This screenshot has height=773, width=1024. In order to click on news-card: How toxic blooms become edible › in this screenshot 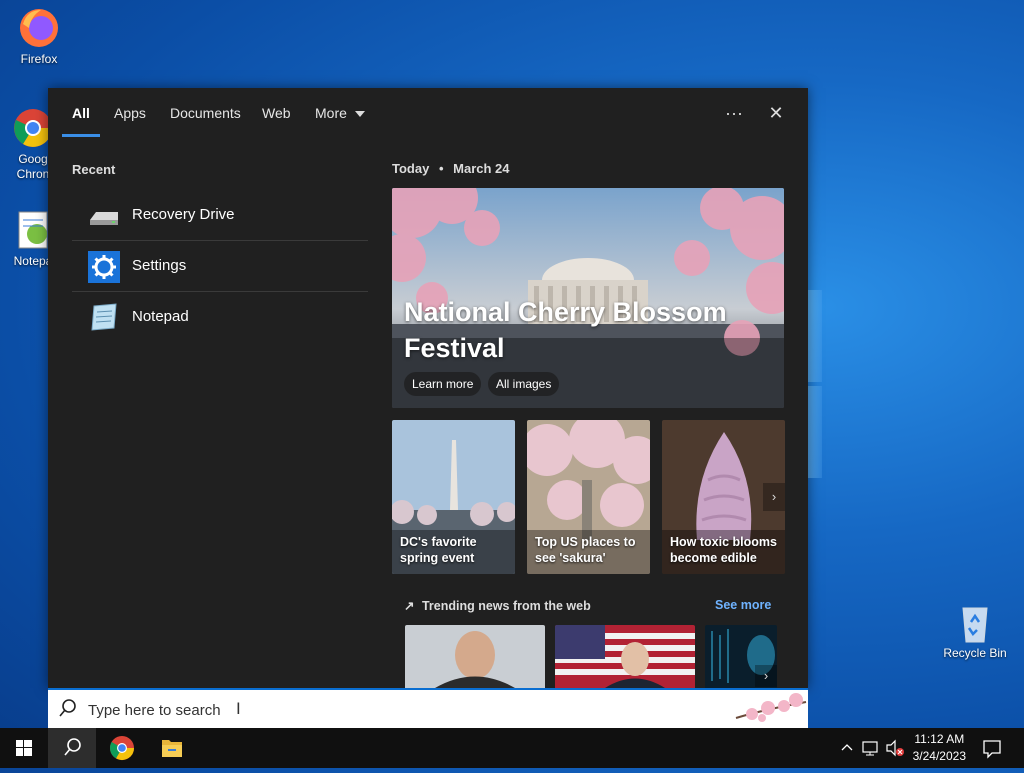, I will do `click(723, 497)`.